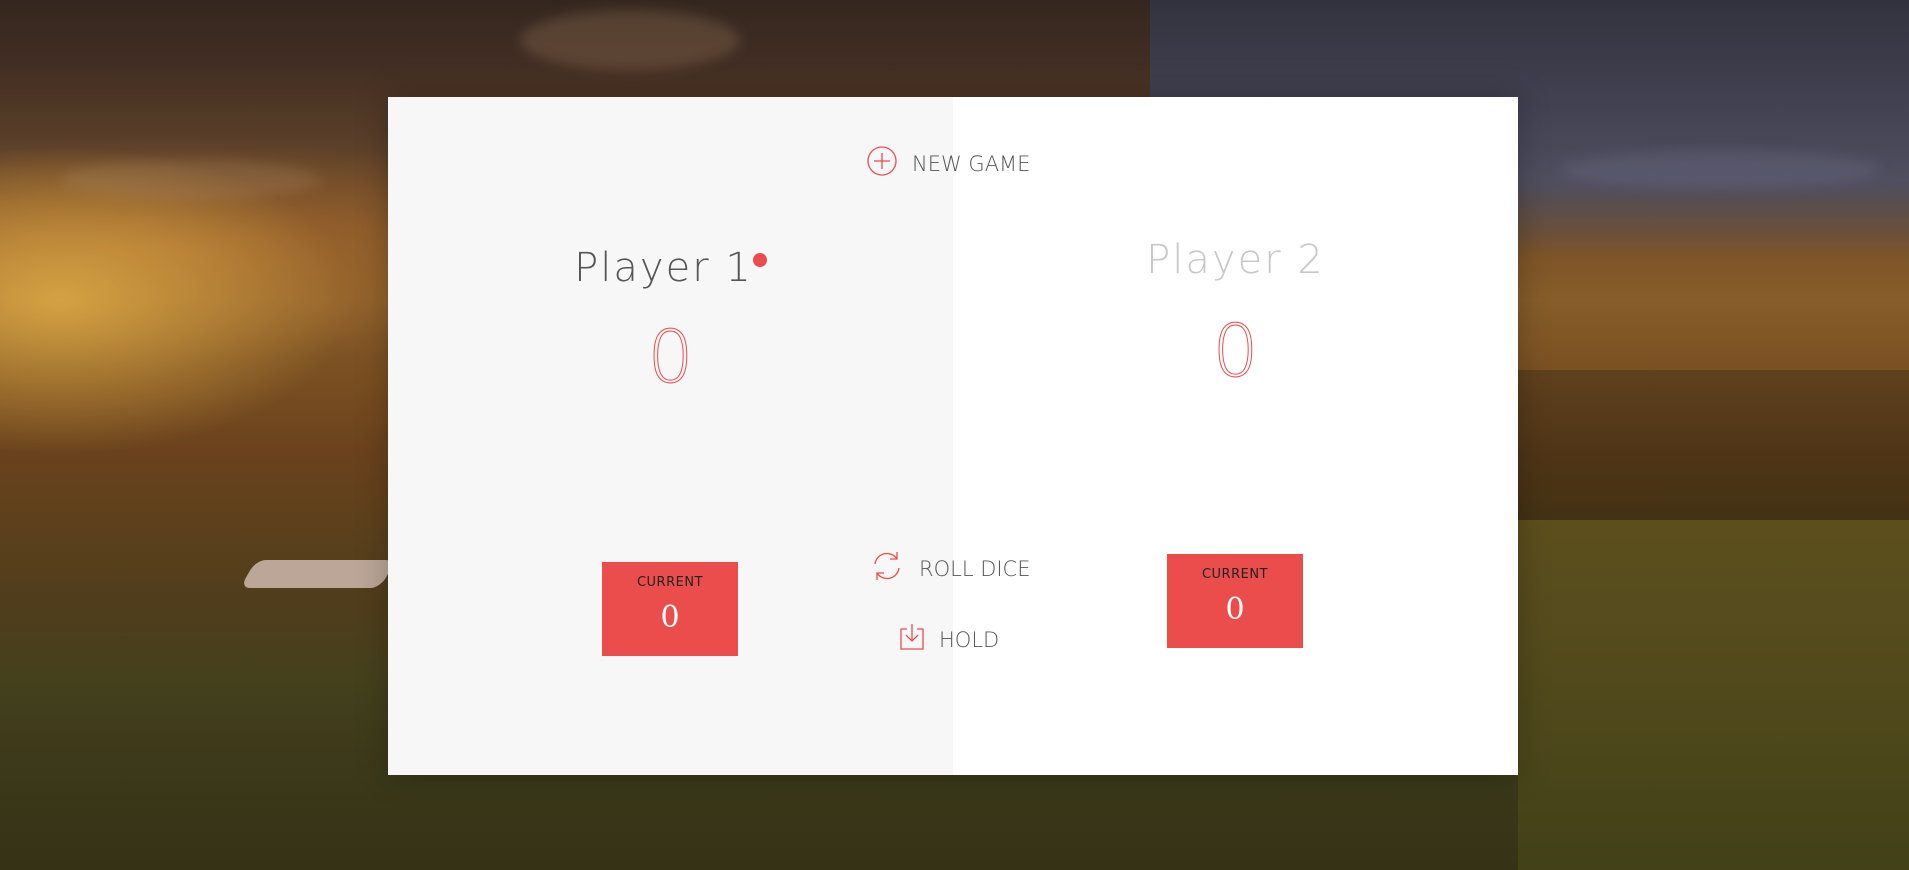 The width and height of the screenshot is (1909, 870). What do you see at coordinates (670, 357) in the screenshot?
I see `player-1-score: 0` at bounding box center [670, 357].